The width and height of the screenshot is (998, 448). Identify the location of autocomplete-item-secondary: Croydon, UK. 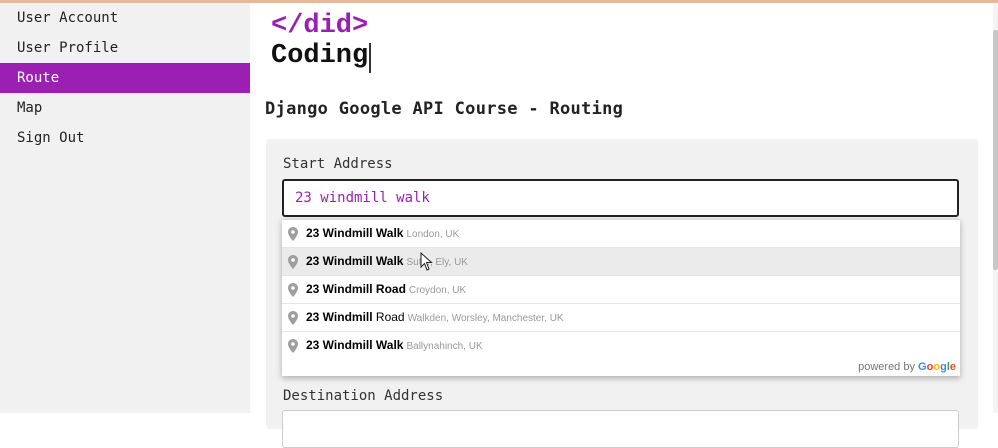
(437, 290).